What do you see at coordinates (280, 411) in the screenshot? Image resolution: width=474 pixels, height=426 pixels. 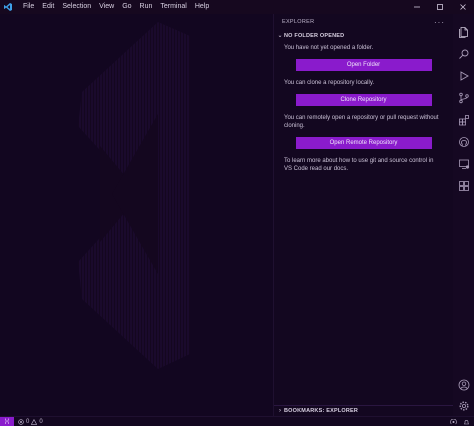 I see `chevron-right-icon: ›` at bounding box center [280, 411].